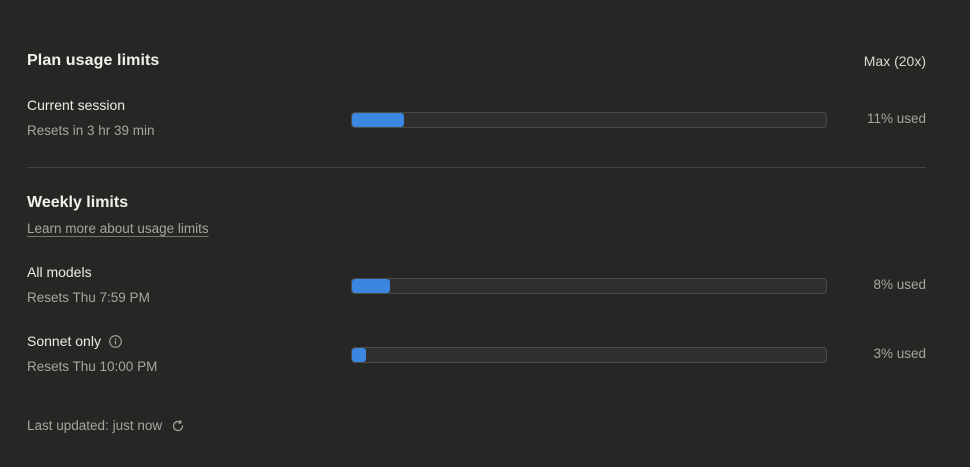 The width and height of the screenshot is (970, 467). What do you see at coordinates (476, 167) in the screenshot?
I see `section-divider` at bounding box center [476, 167].